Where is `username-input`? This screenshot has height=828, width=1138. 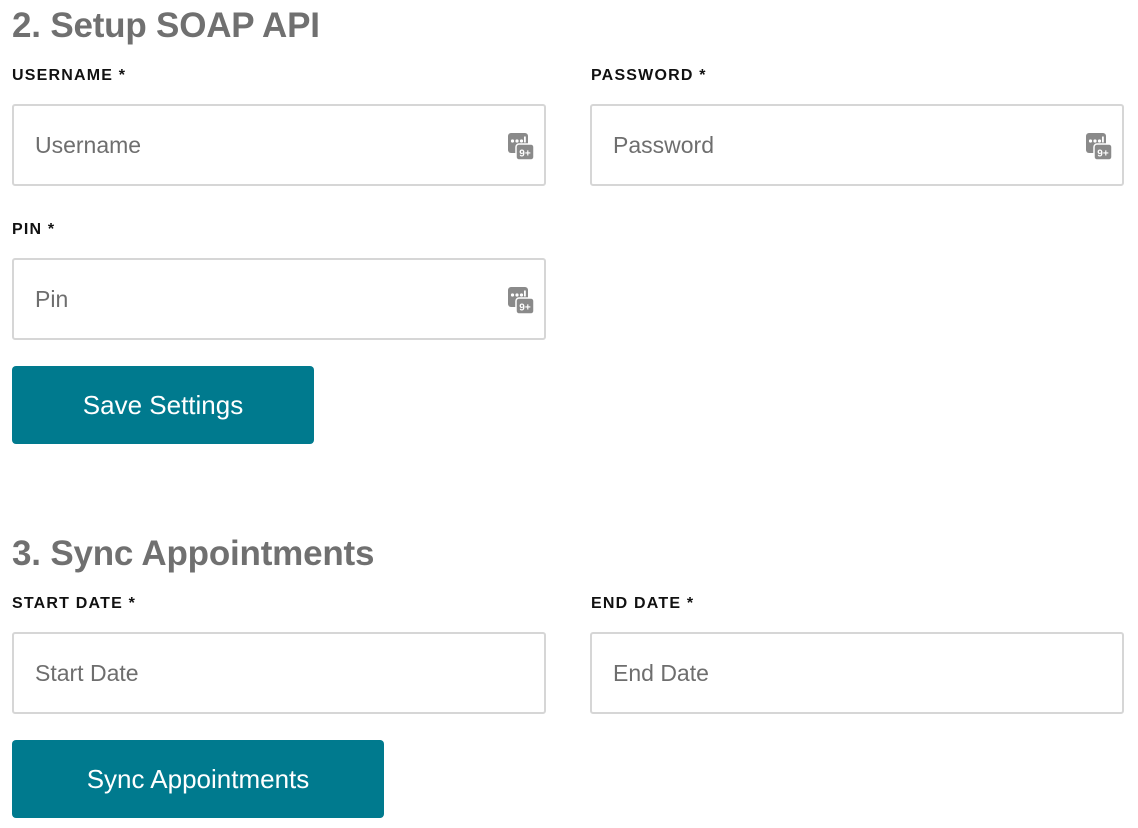 username-input is located at coordinates (279, 145).